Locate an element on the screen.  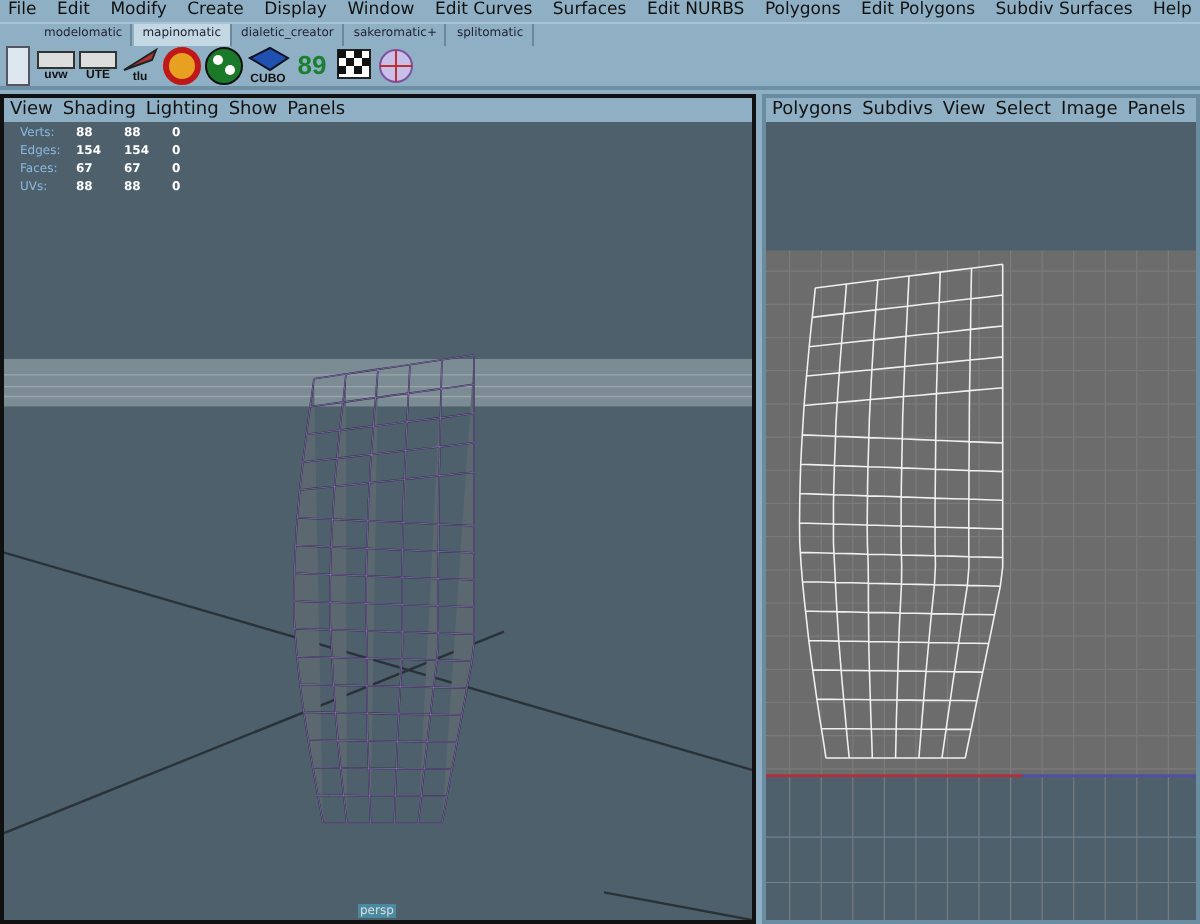
knife-icon is located at coordinates (140, 60).